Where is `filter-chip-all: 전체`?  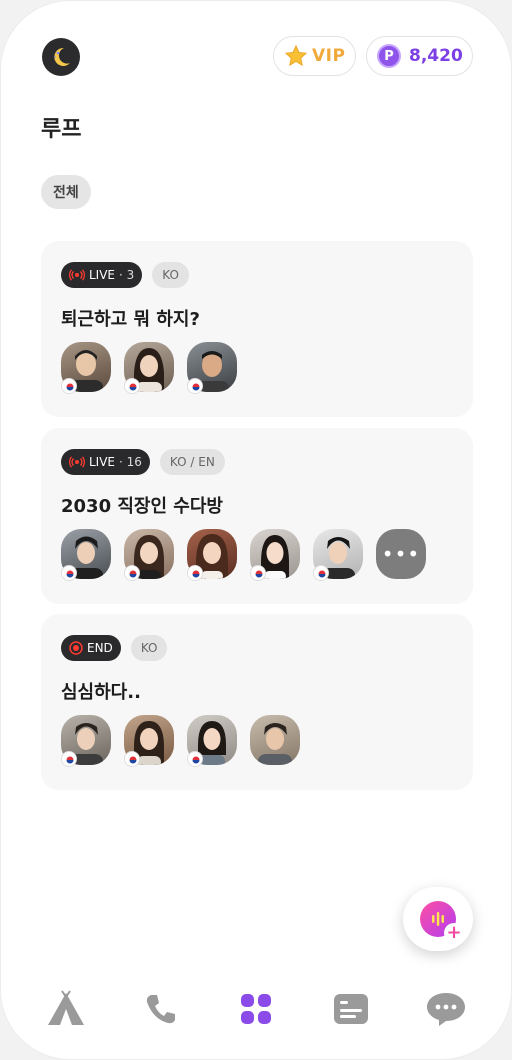 filter-chip-all: 전체 is located at coordinates (66, 192).